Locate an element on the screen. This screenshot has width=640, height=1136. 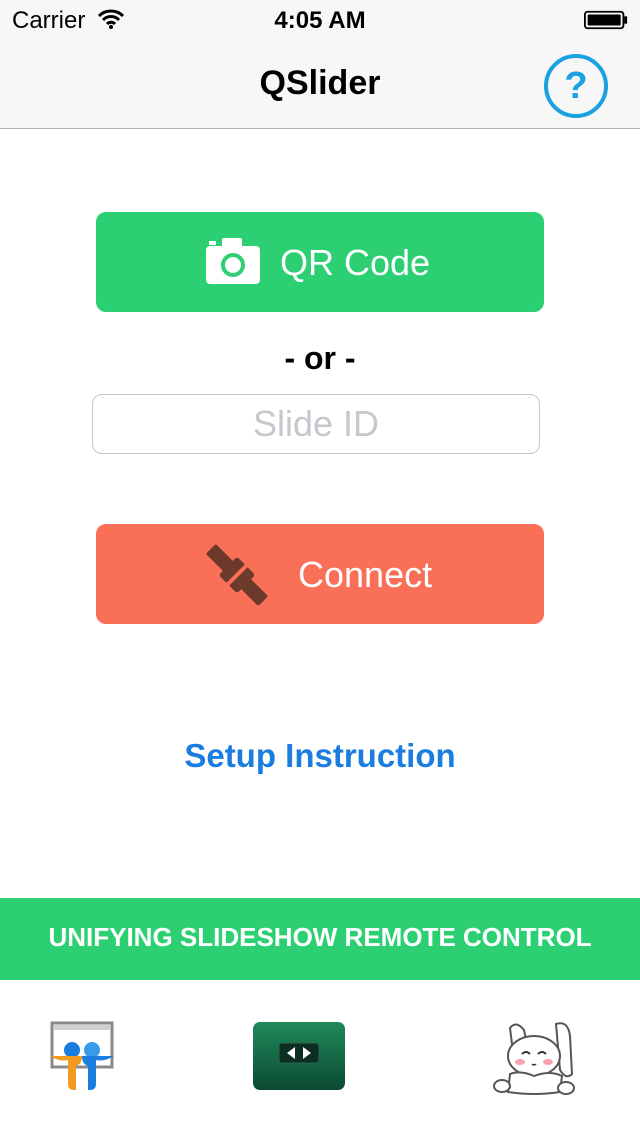
connect-button: Connect is located at coordinates (320, 574).